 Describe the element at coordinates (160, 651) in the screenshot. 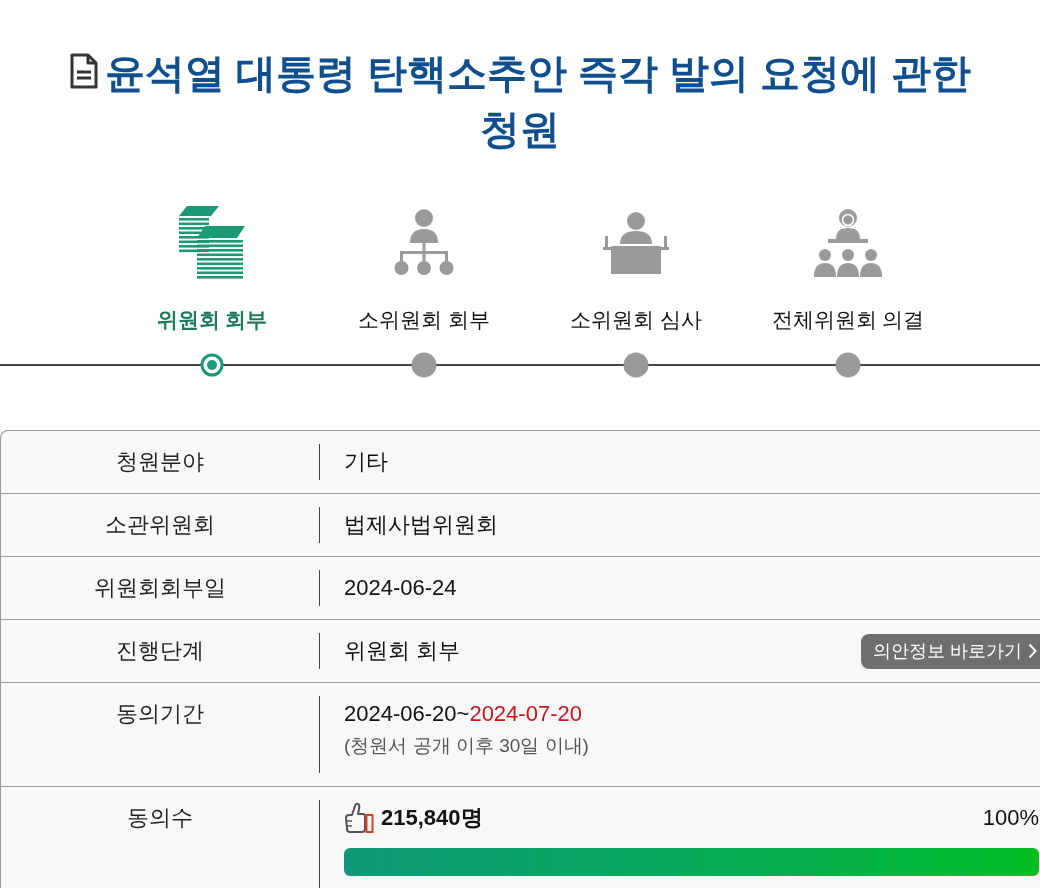

I see `row-label: 진행단계` at that location.